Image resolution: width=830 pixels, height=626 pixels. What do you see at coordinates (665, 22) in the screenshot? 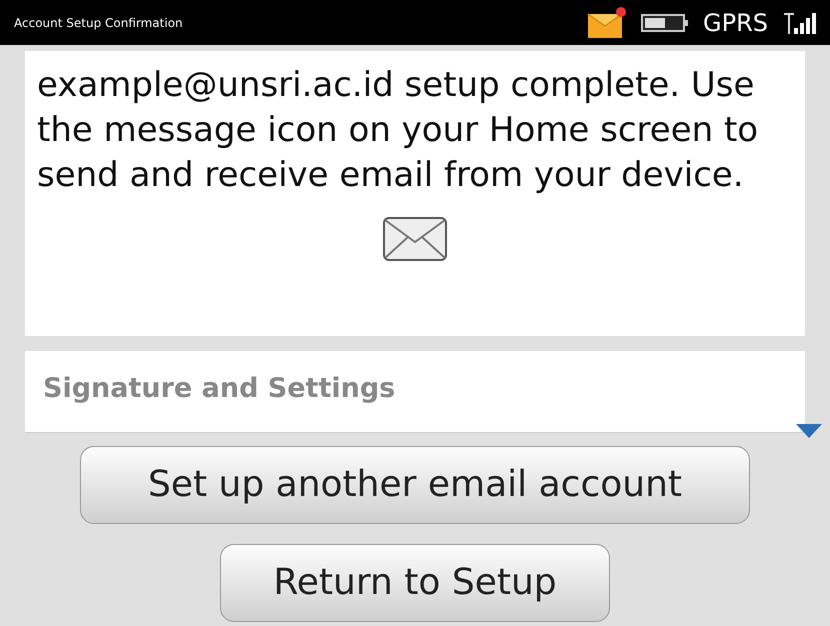
I see `battery-icon` at bounding box center [665, 22].